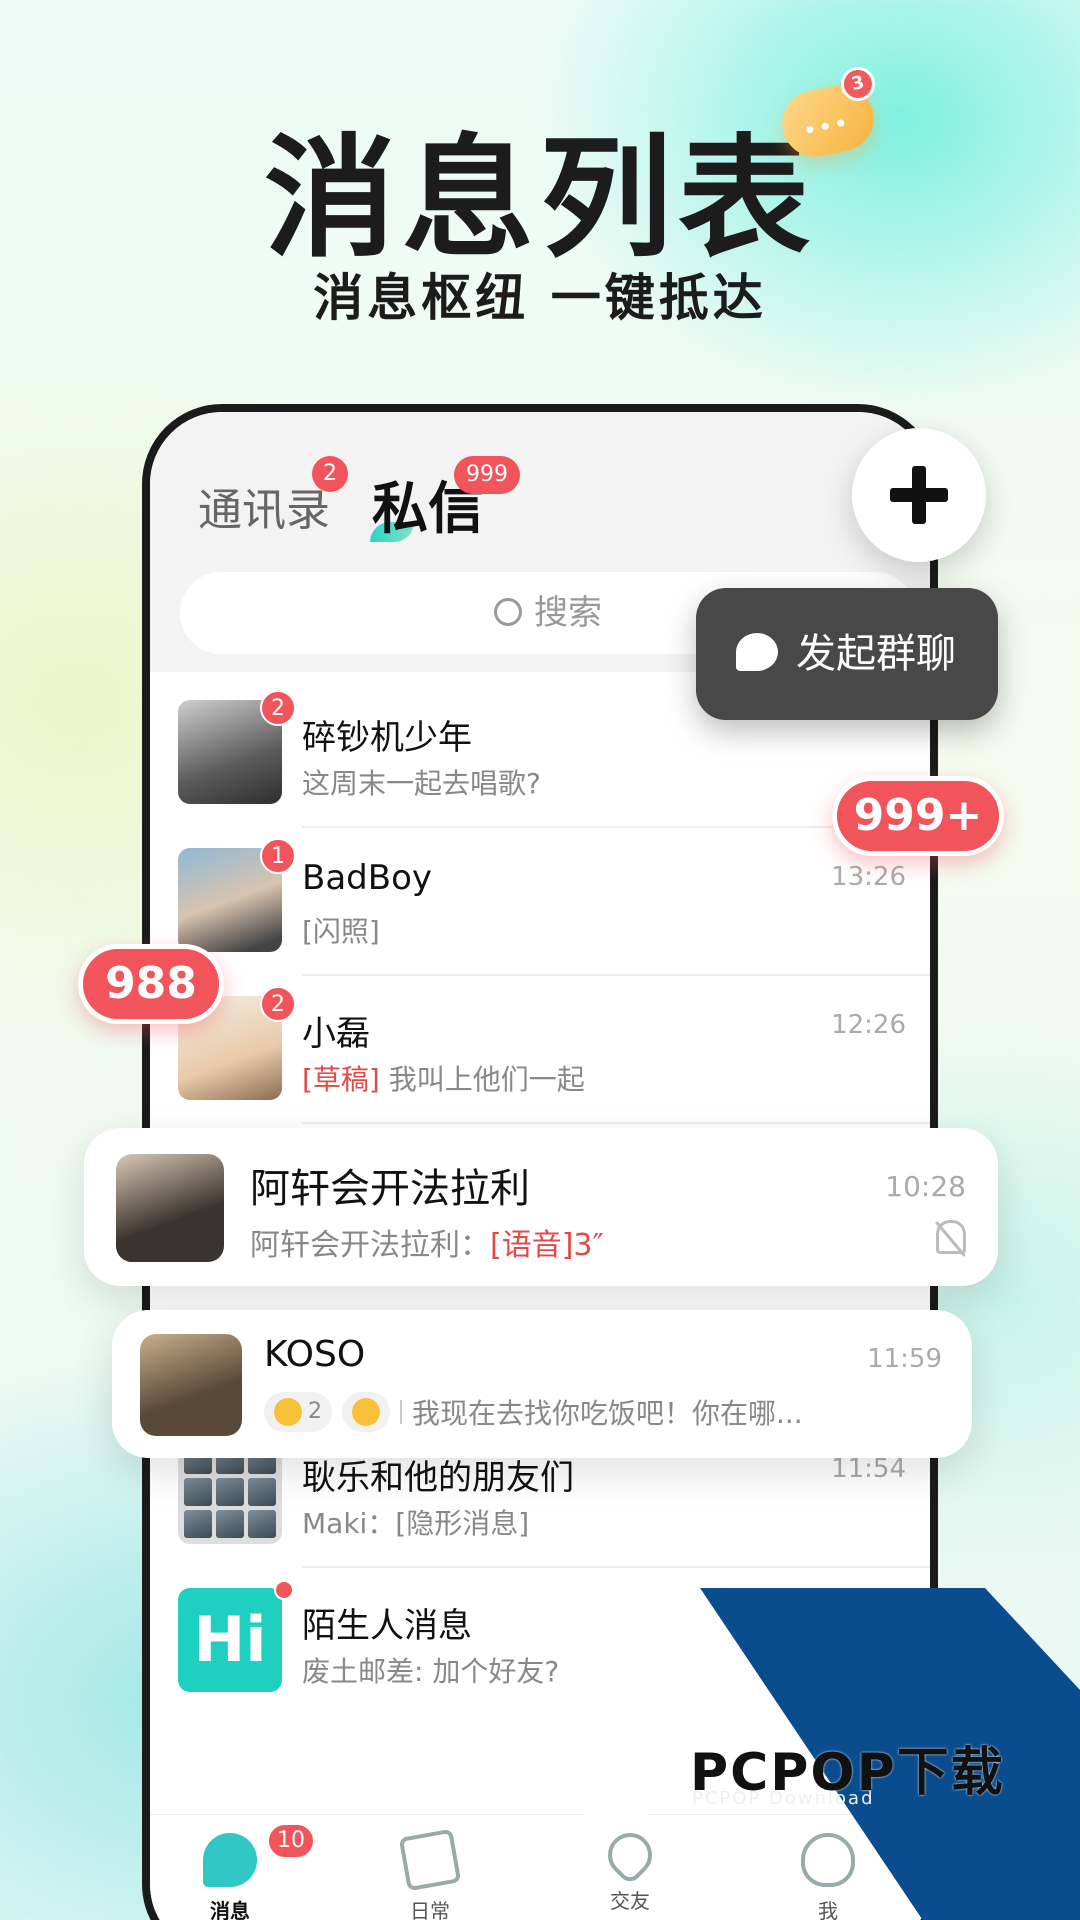  What do you see at coordinates (387, 738) in the screenshot?
I see `conversation-name: 碎钞机少年` at bounding box center [387, 738].